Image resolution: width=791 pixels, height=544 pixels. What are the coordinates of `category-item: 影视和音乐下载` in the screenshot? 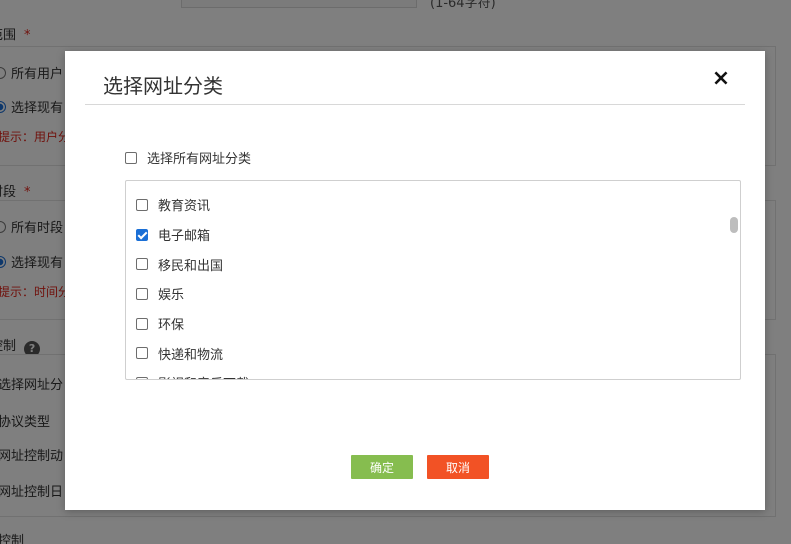 It's located at (431, 373).